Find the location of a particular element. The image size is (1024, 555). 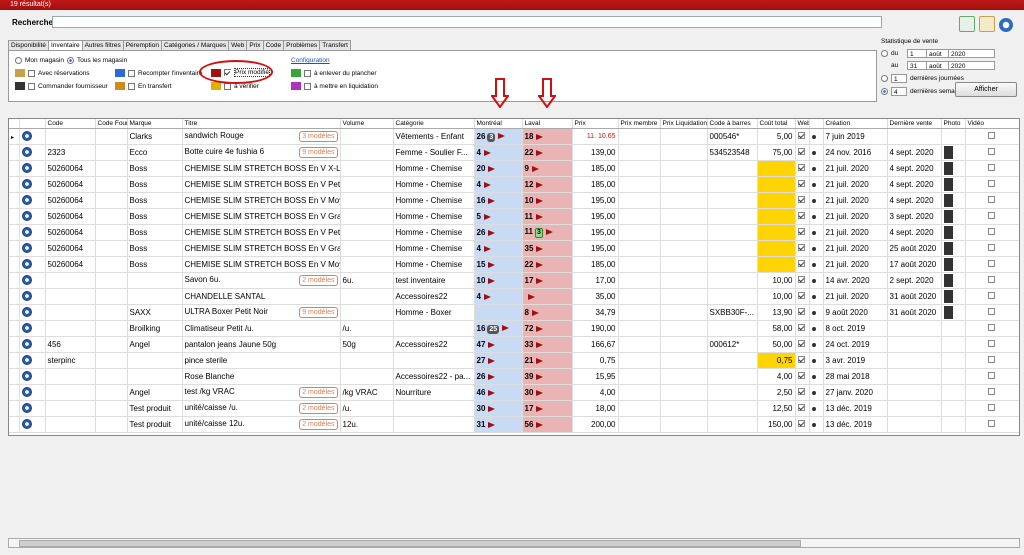

column-header: Prix membre is located at coordinates (639, 124).